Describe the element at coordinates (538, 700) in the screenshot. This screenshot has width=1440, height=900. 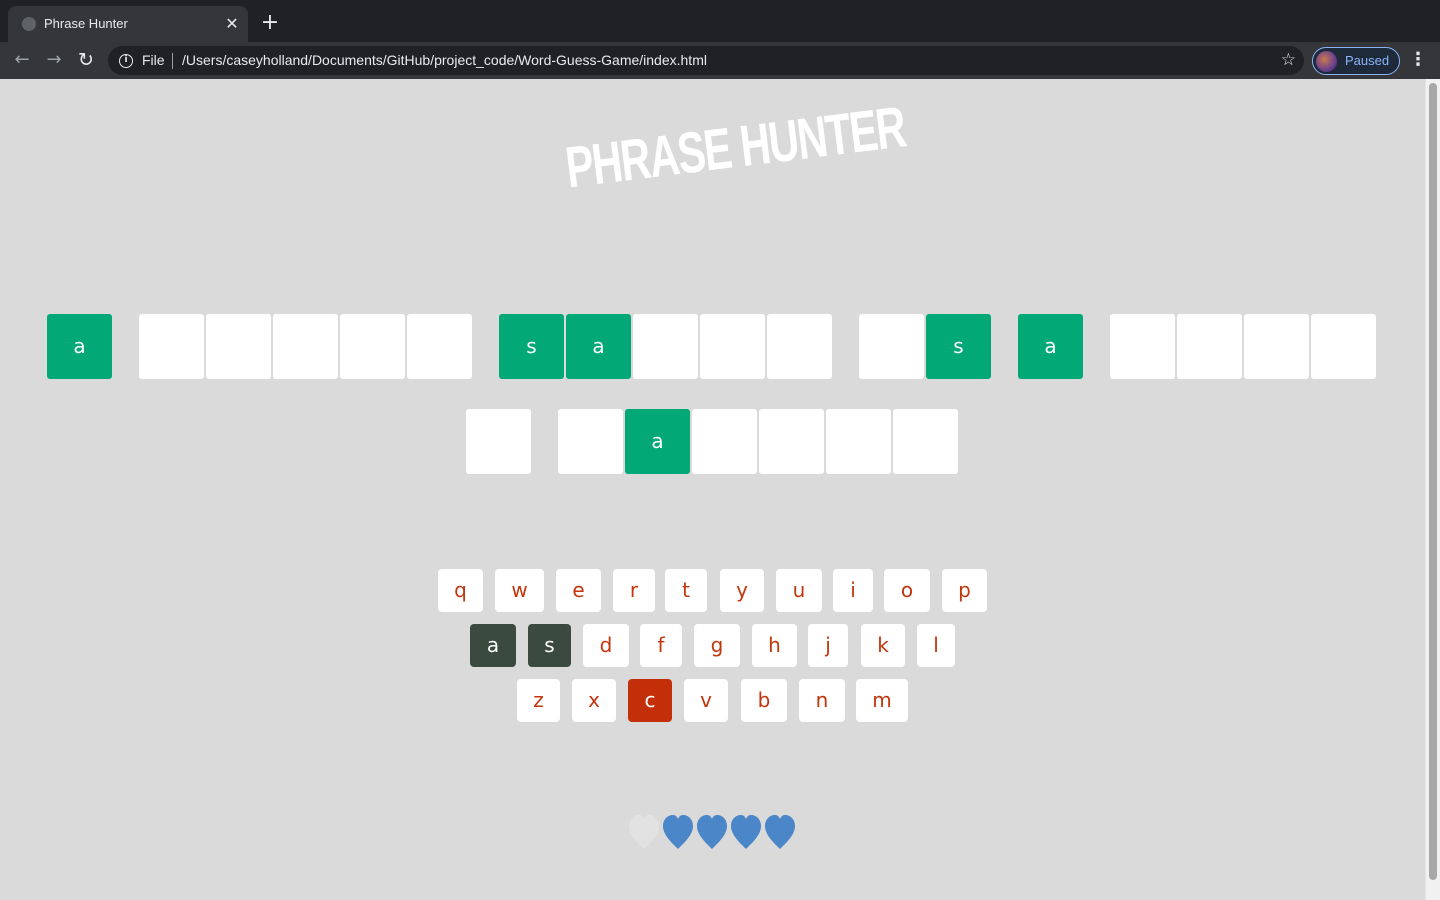
I see `key-z: z` at that location.